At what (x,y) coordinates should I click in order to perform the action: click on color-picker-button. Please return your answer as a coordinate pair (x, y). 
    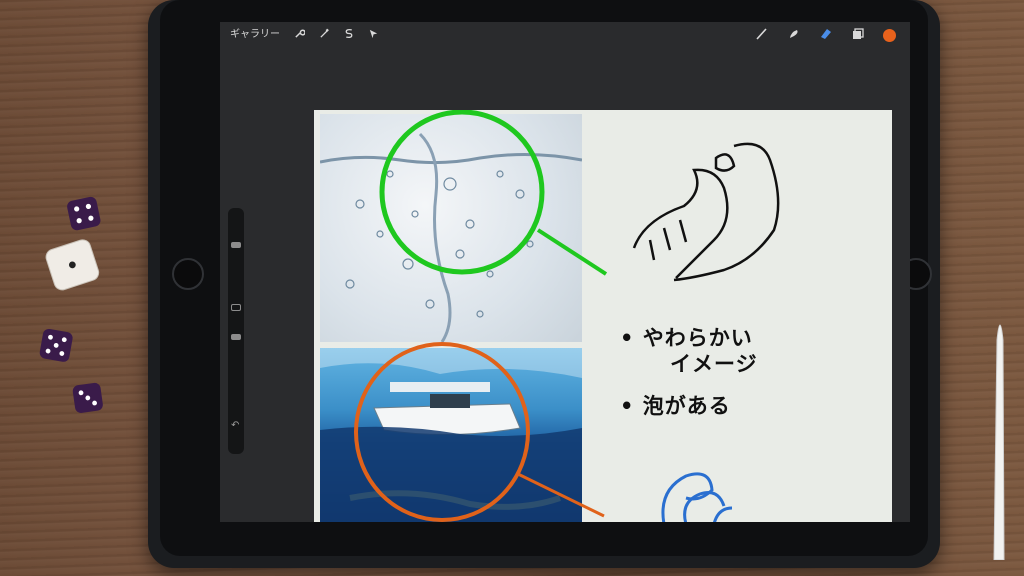
    Looking at the image, I should click on (889, 35).